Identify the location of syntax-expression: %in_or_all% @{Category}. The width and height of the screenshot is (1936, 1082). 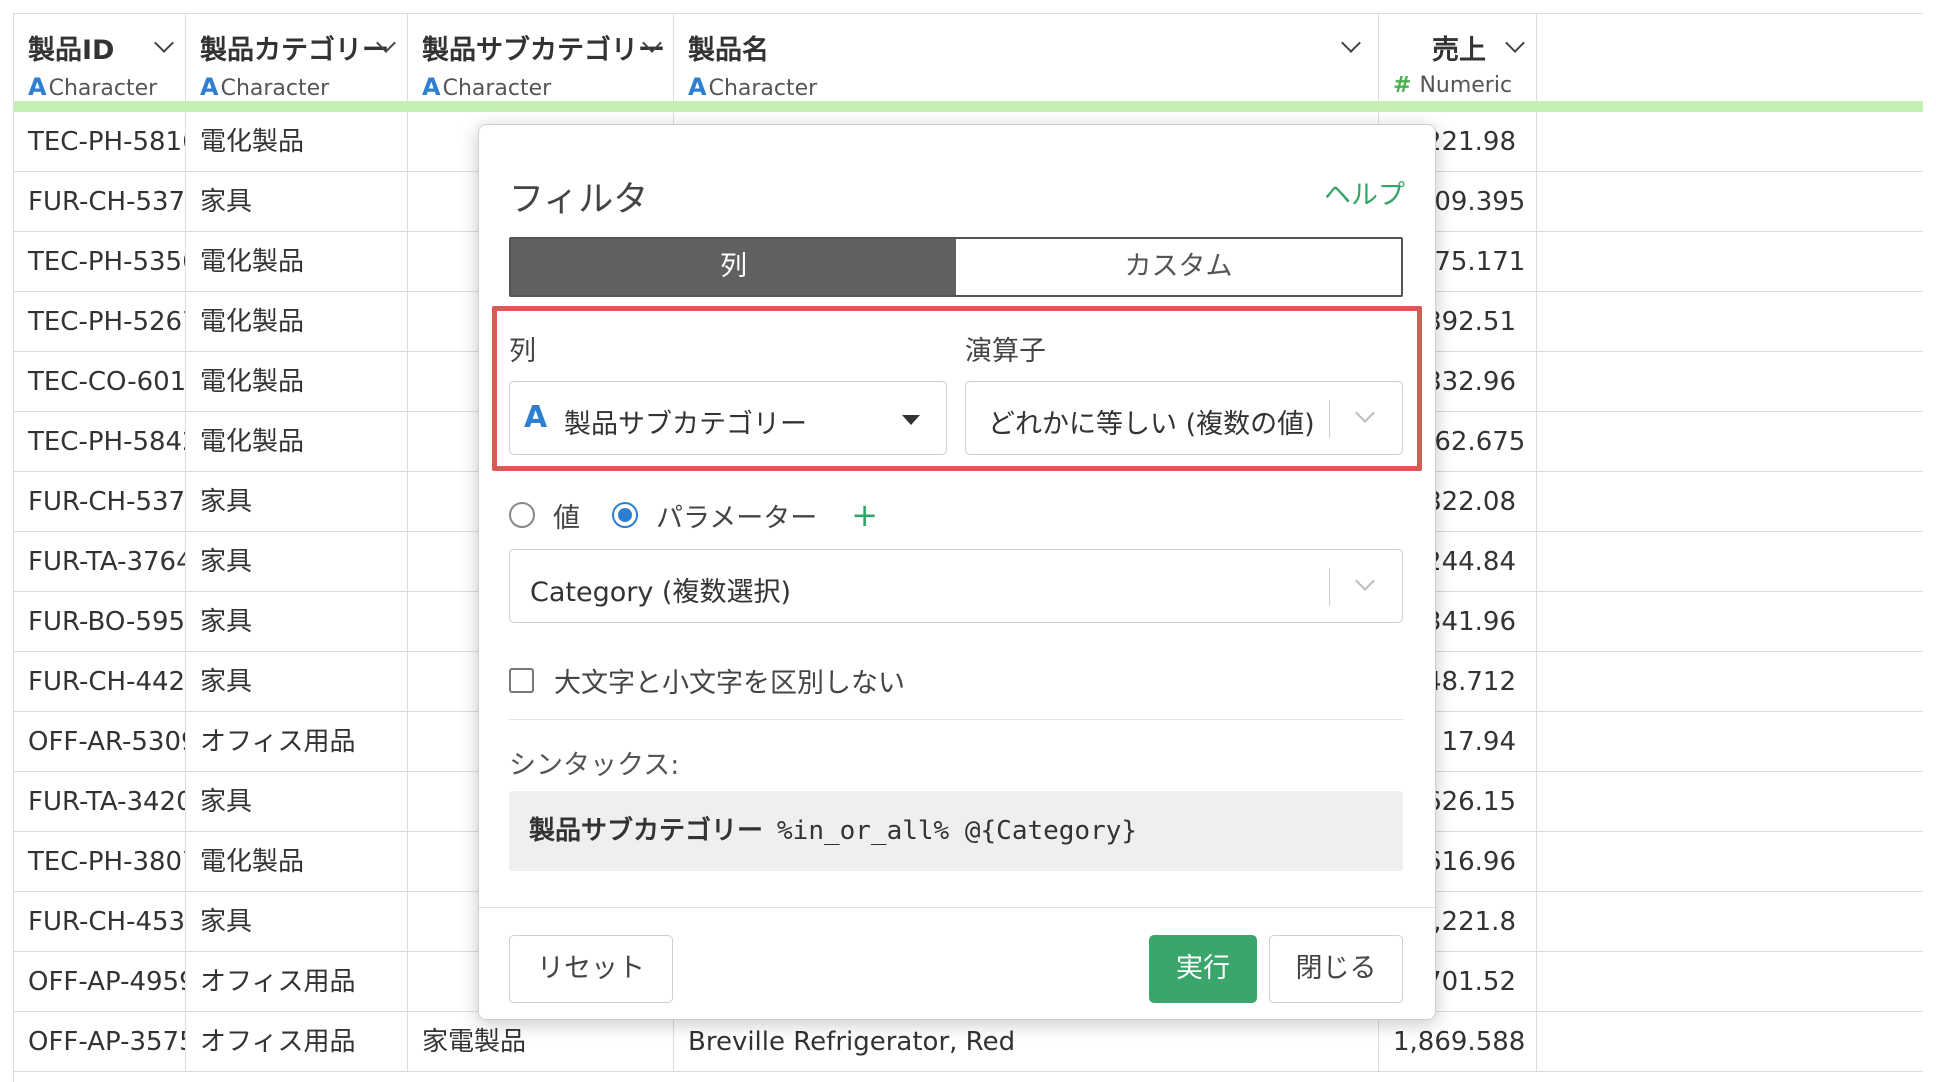
(957, 831).